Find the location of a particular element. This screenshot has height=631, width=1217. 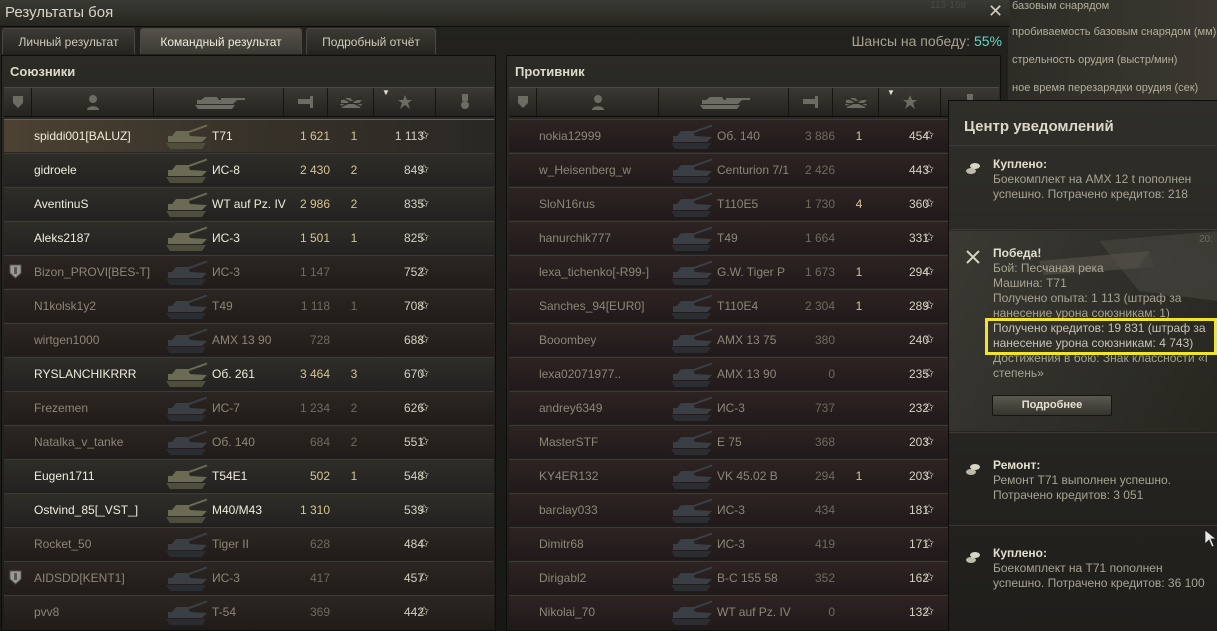

player-row: andrey6349 ИС-3 737 232 ✩ is located at coordinates (754, 407).